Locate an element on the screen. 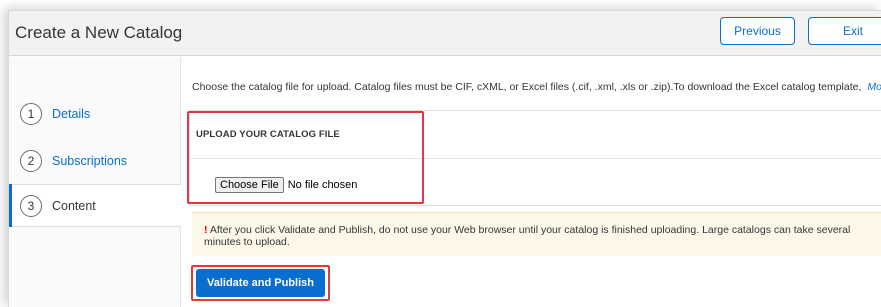  exit-button: Exit is located at coordinates (844, 31).